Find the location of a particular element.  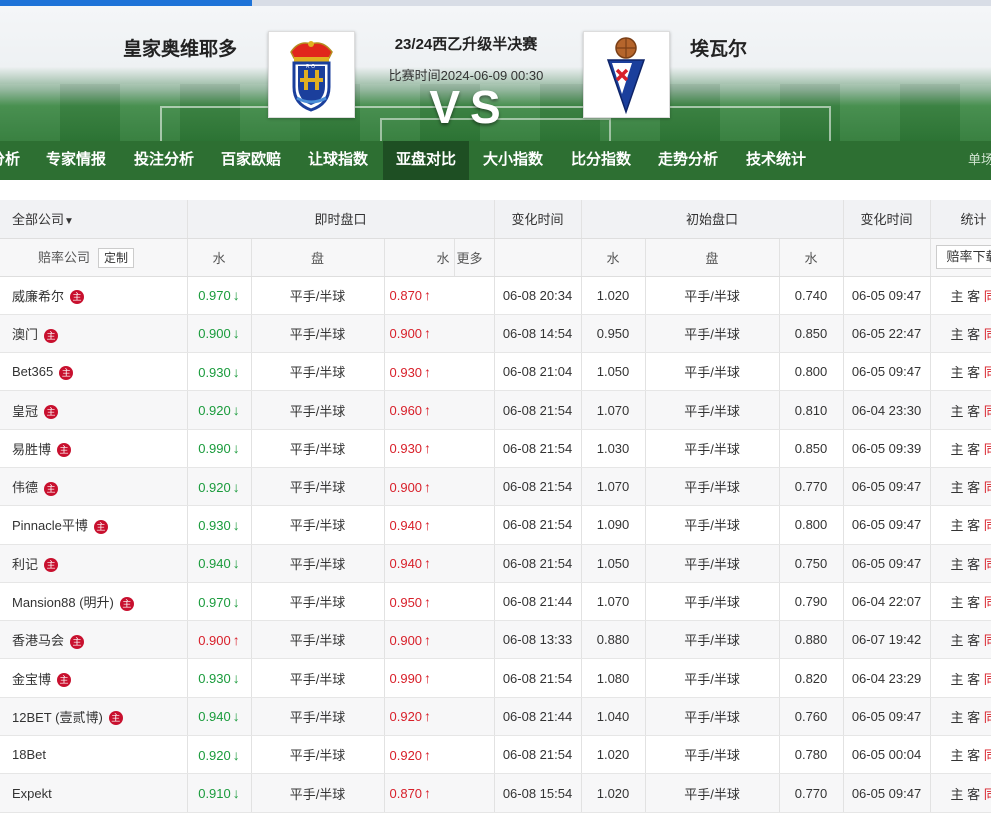

company-cell: 香港马会主 is located at coordinates (94, 640).